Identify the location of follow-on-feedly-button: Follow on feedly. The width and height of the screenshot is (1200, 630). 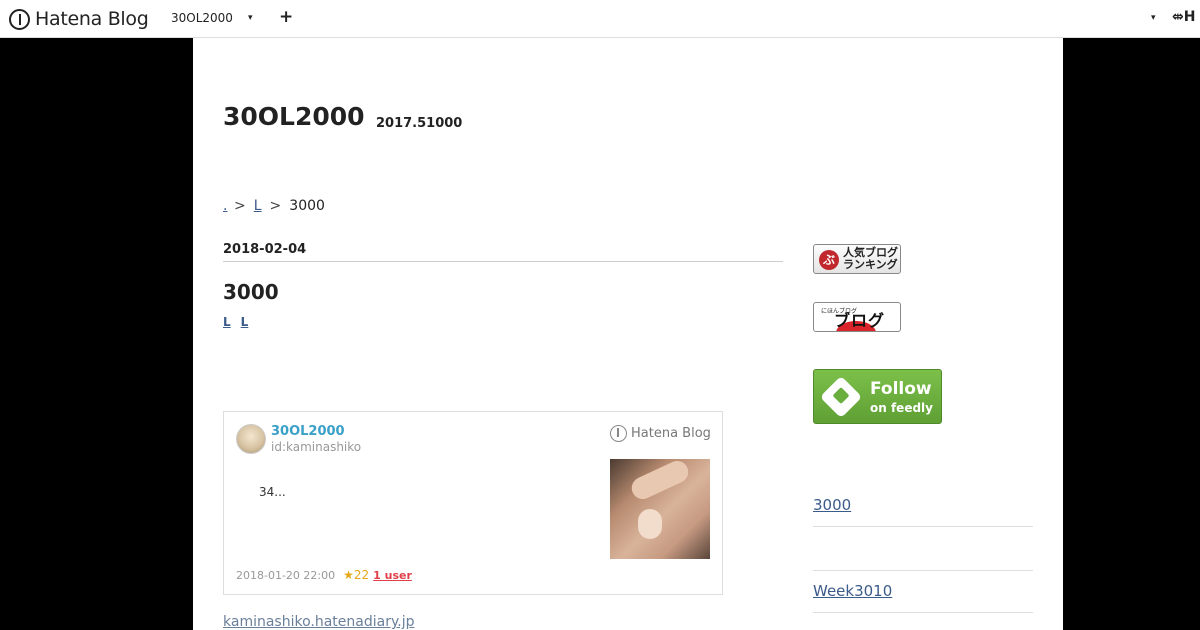
(877, 396).